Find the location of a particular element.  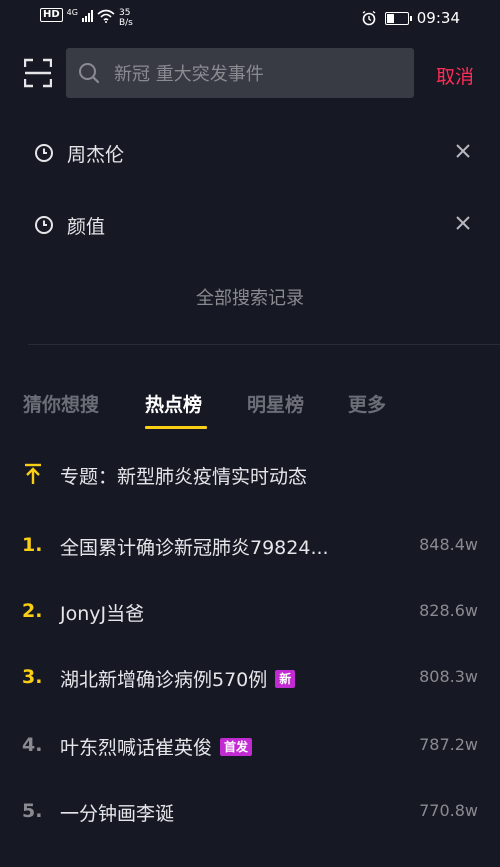

hot-list-item: 4. 叶东烈喊话崔英俊 首发 787.2w is located at coordinates (250, 746).